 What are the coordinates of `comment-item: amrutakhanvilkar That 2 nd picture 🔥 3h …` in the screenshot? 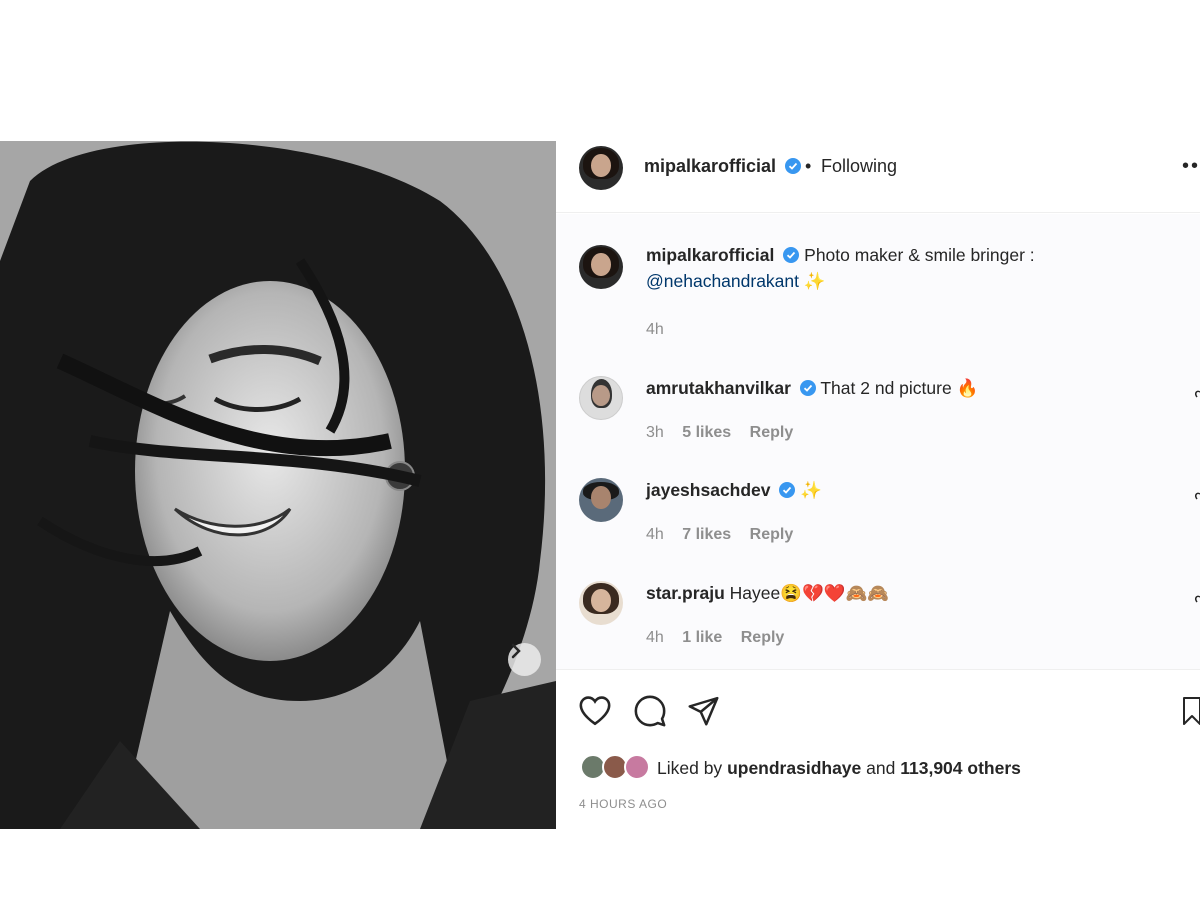 It's located at (878, 416).